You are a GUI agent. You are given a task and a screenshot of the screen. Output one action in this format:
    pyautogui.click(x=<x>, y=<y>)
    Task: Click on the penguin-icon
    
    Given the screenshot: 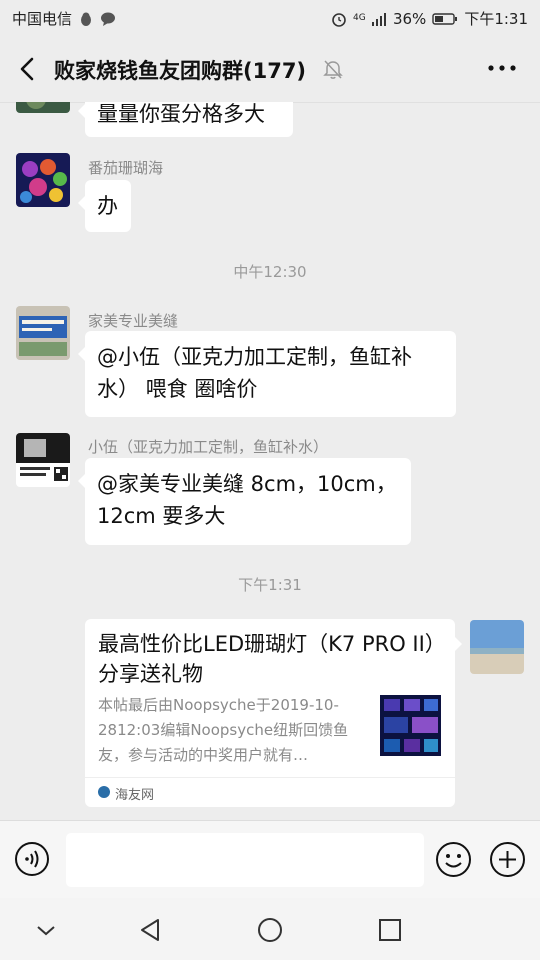 What is the action you would take?
    pyautogui.click(x=86, y=19)
    